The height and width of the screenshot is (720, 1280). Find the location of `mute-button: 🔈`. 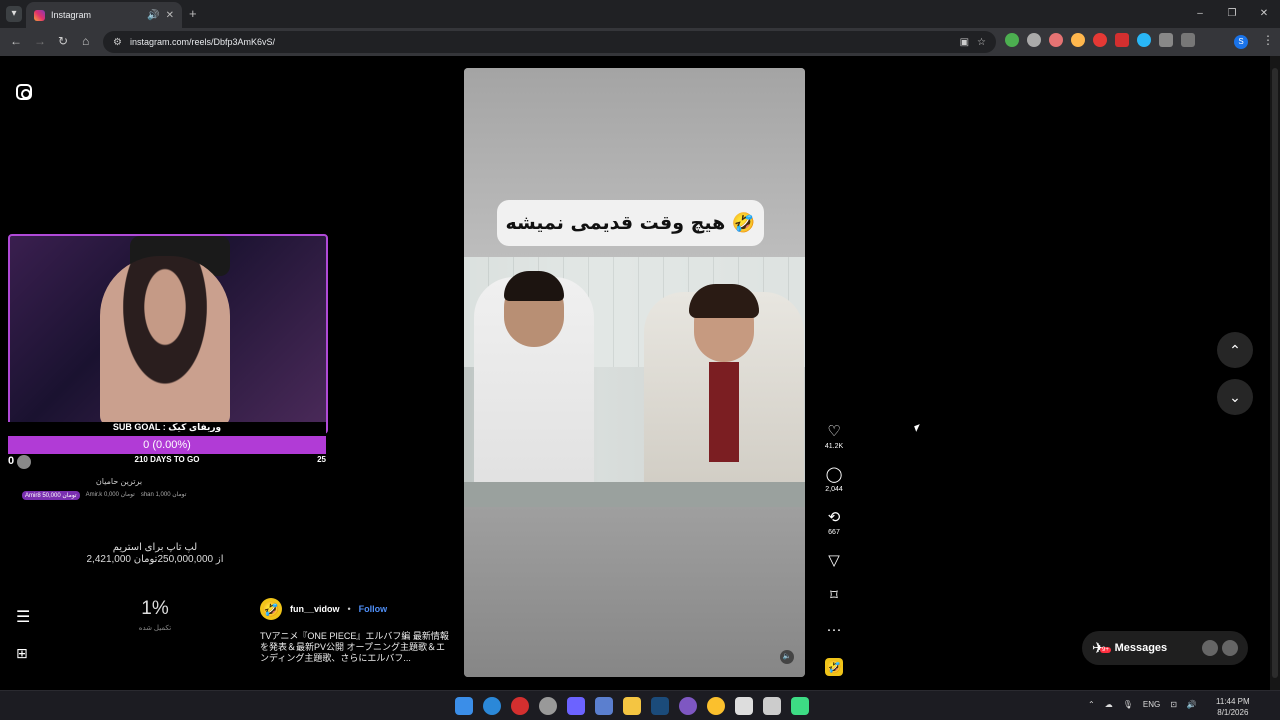

mute-button: 🔈 is located at coordinates (787, 657).